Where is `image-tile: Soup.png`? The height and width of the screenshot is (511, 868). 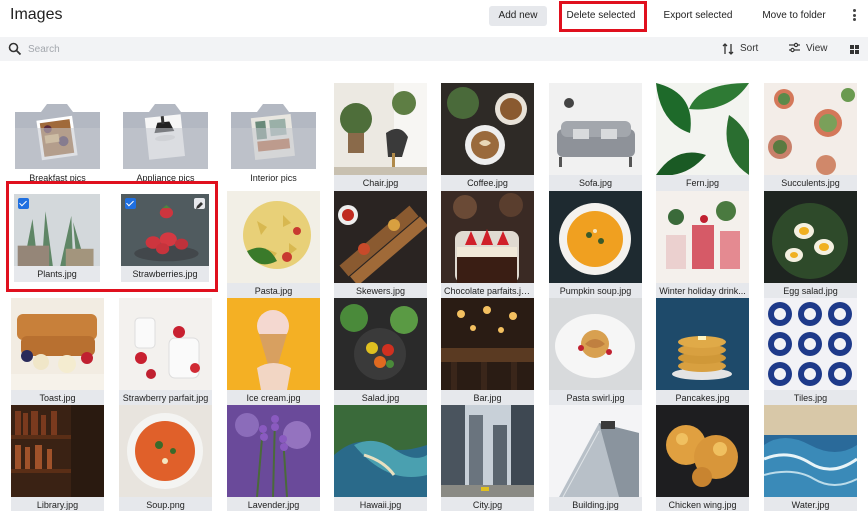
image-tile: Soup.png is located at coordinates (165, 458).